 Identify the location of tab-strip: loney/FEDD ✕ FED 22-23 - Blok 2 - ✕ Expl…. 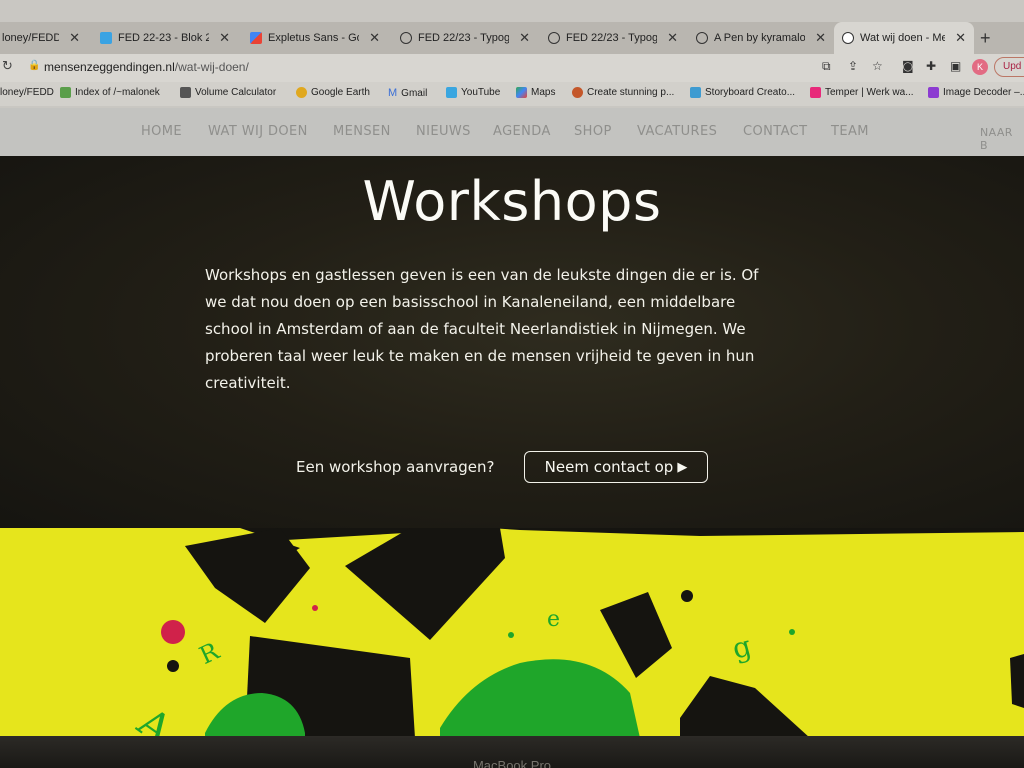
(512, 38).